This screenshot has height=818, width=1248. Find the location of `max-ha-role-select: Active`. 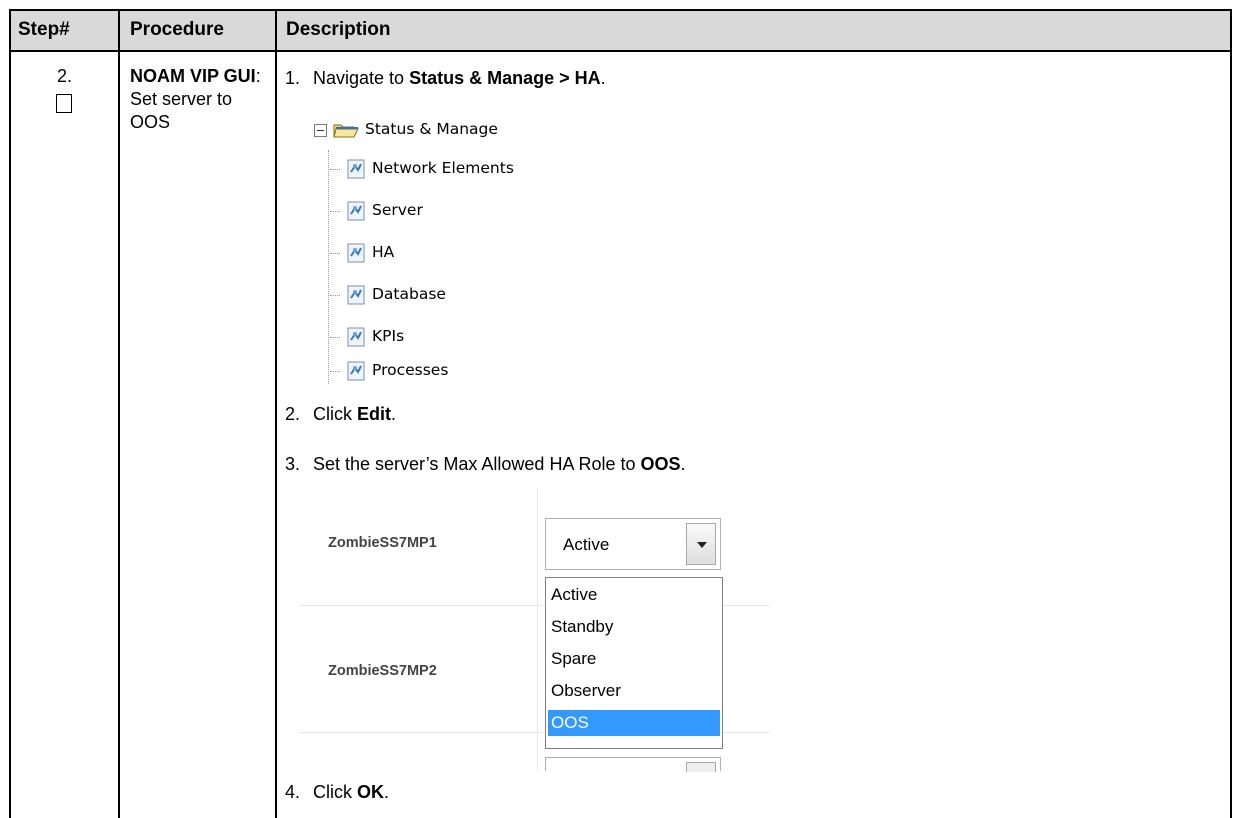

max-ha-role-select: Active is located at coordinates (633, 544).